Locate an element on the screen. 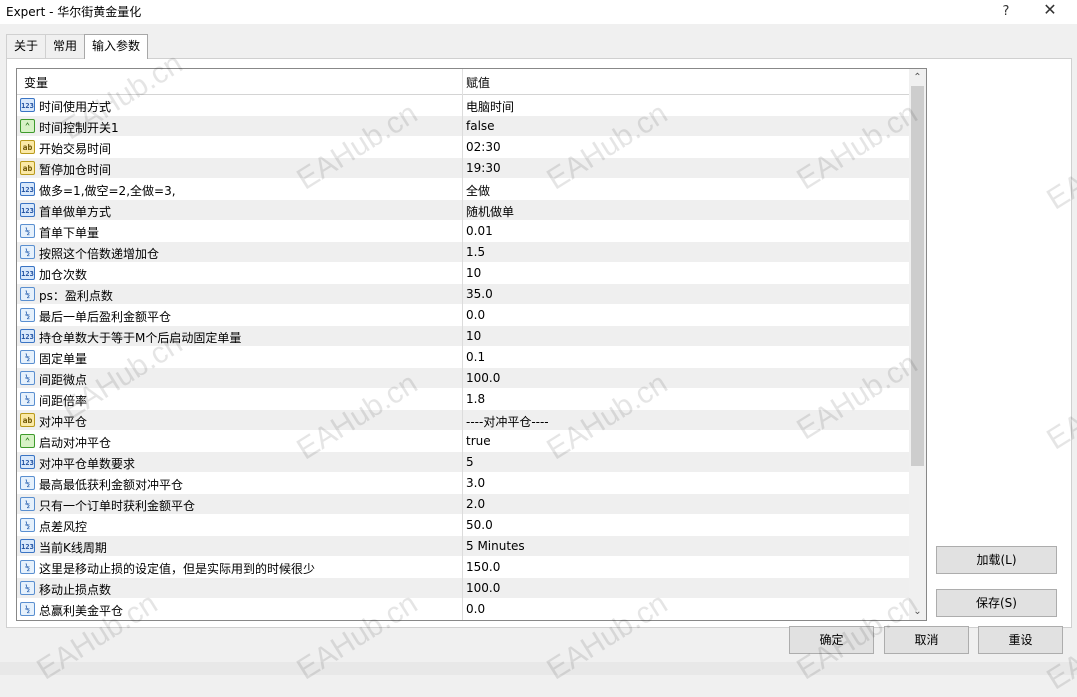 The width and height of the screenshot is (1077, 697). parameter-row: ½ 总赢利美金平仓 0.0 is located at coordinates (463, 609).